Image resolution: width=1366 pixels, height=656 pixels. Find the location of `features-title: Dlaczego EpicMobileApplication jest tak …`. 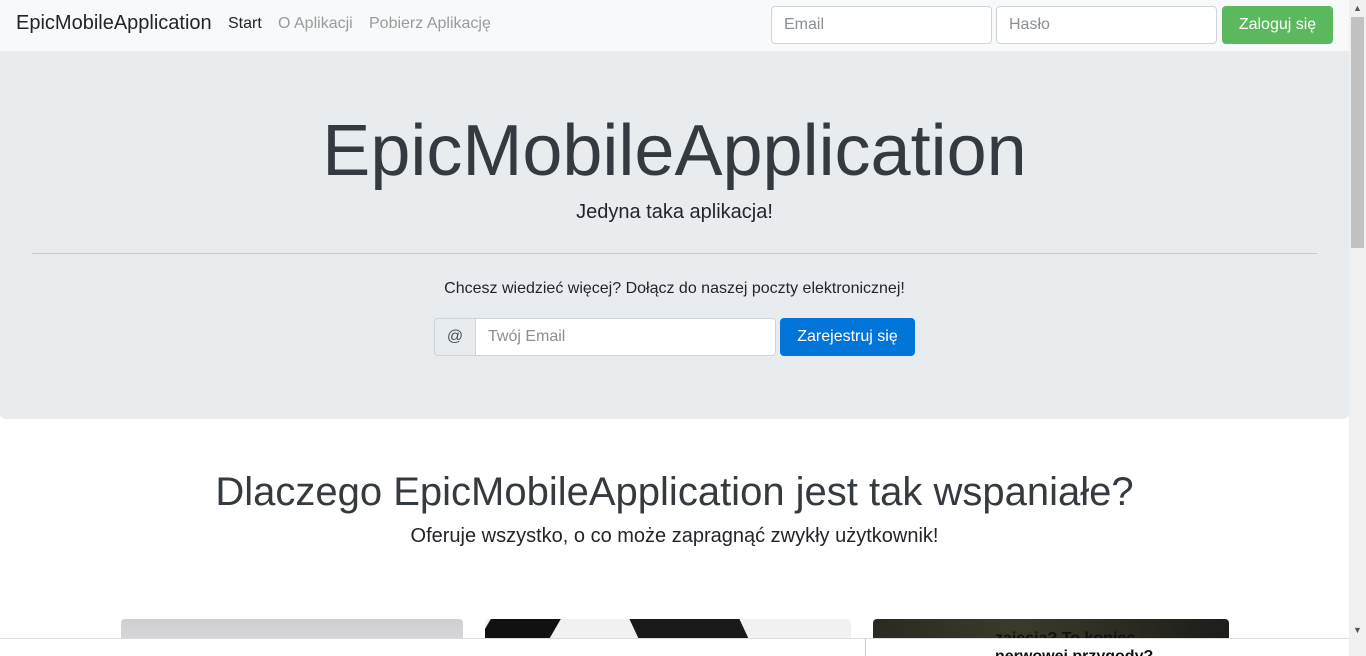

features-title: Dlaczego EpicMobileApplication jest tak … is located at coordinates (674, 492).